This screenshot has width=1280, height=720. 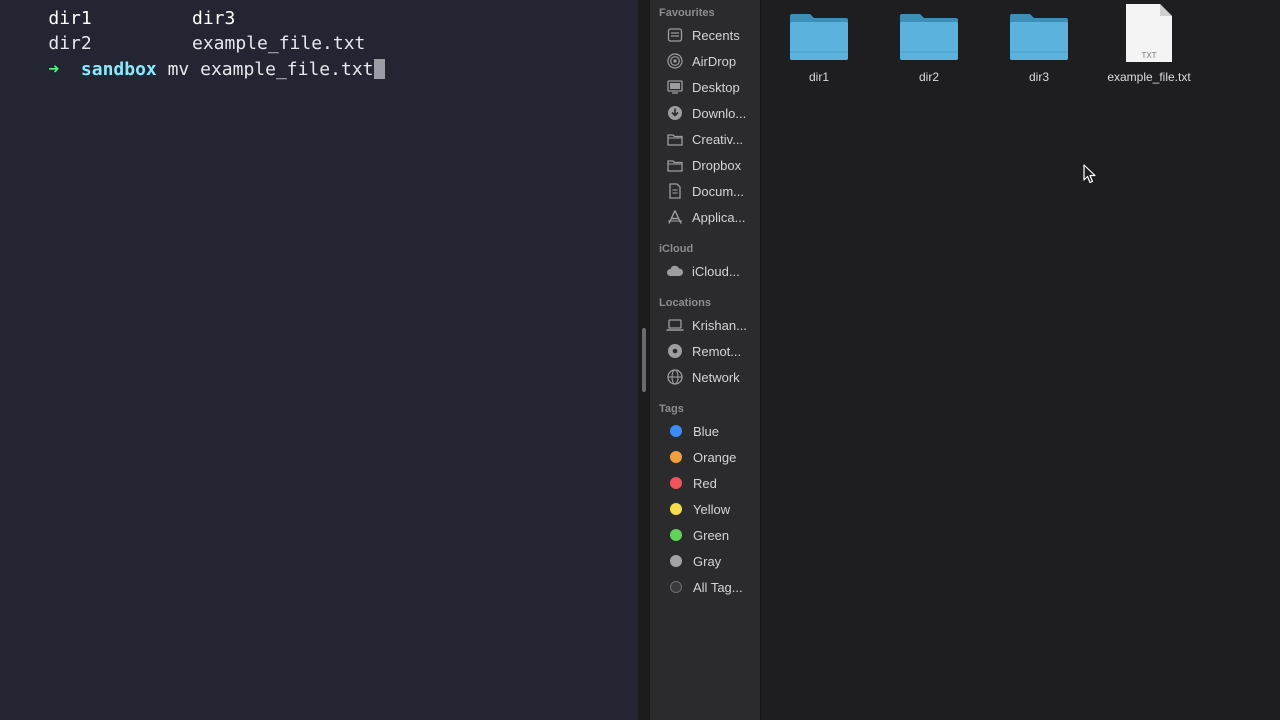 What do you see at coordinates (1148, 55) in the screenshot?
I see `txt-badge: TXT` at bounding box center [1148, 55].